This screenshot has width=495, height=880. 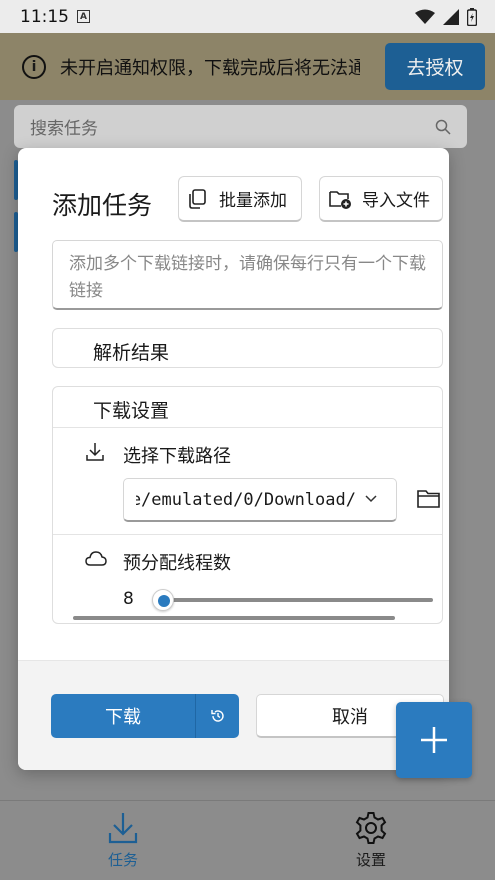 I want to click on import-file-label: 导入文件, so click(x=396, y=201).